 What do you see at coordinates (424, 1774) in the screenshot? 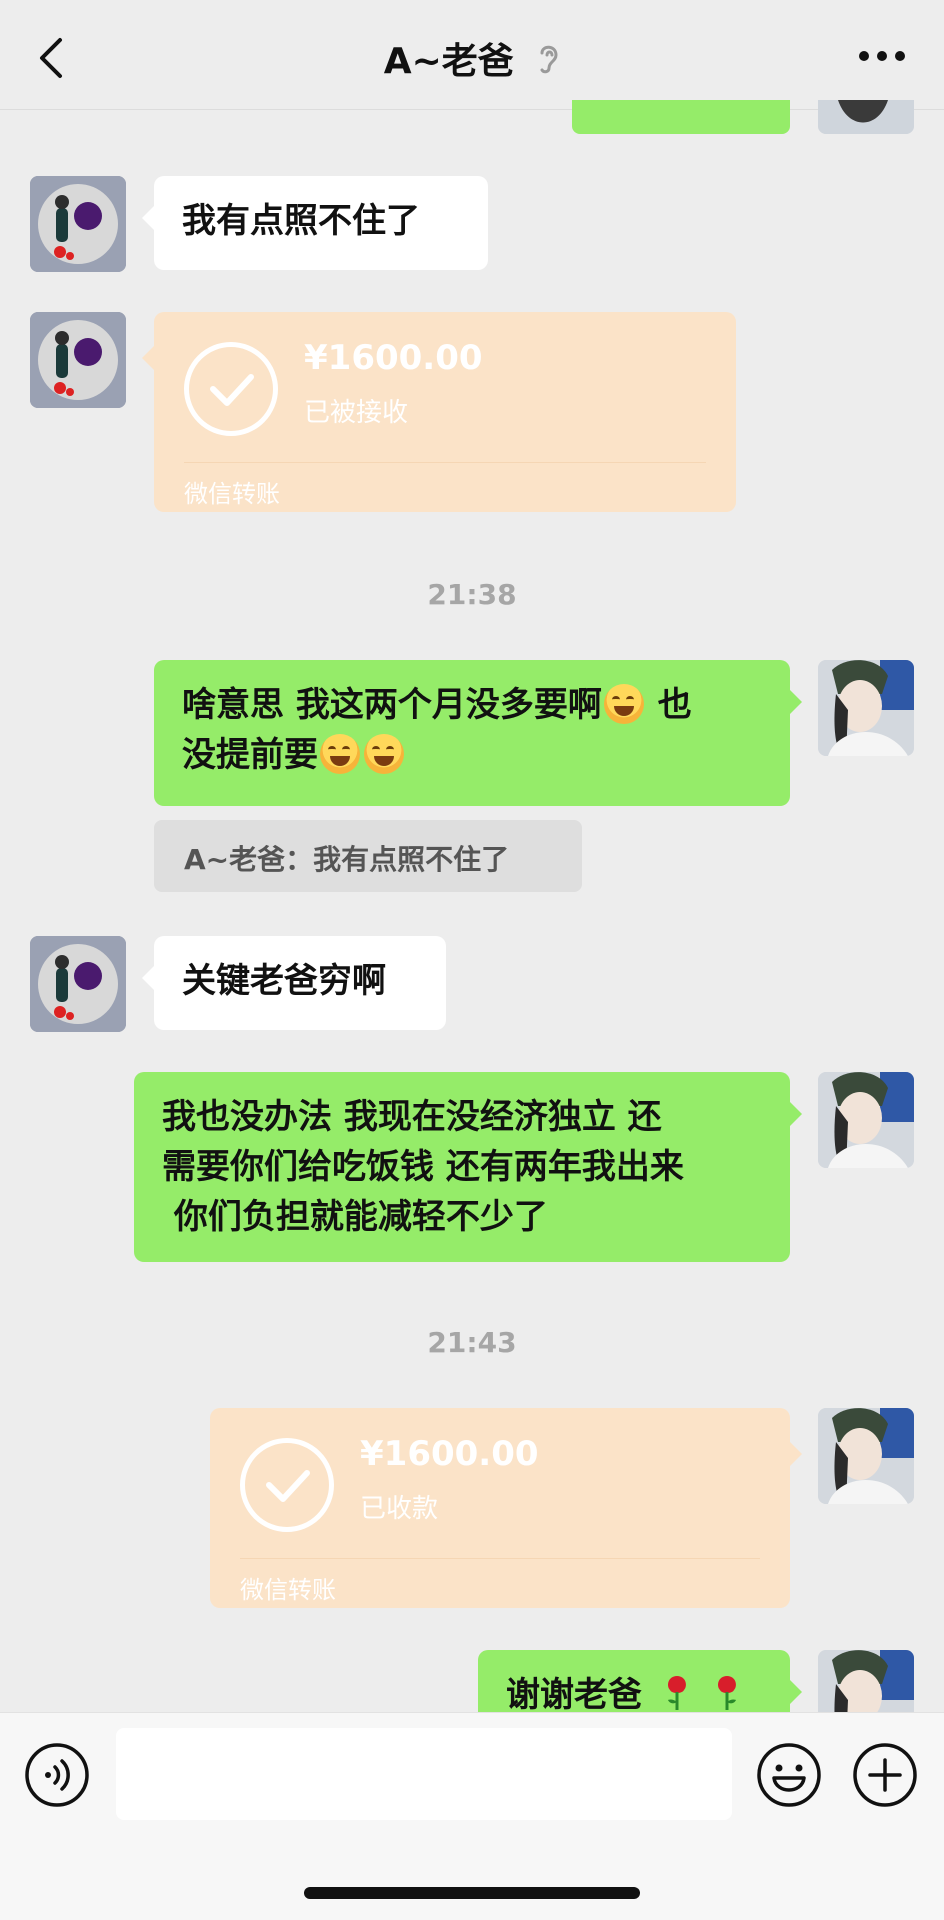
I see `message-input` at bounding box center [424, 1774].